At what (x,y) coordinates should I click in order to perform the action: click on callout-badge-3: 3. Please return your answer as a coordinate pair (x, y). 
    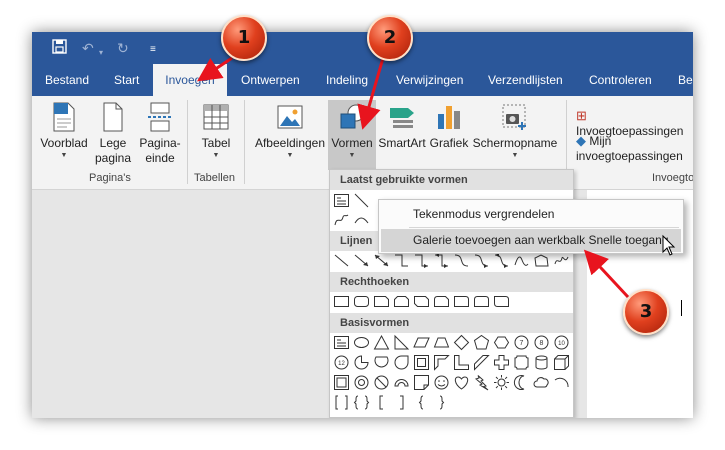
    Looking at the image, I should click on (646, 312).